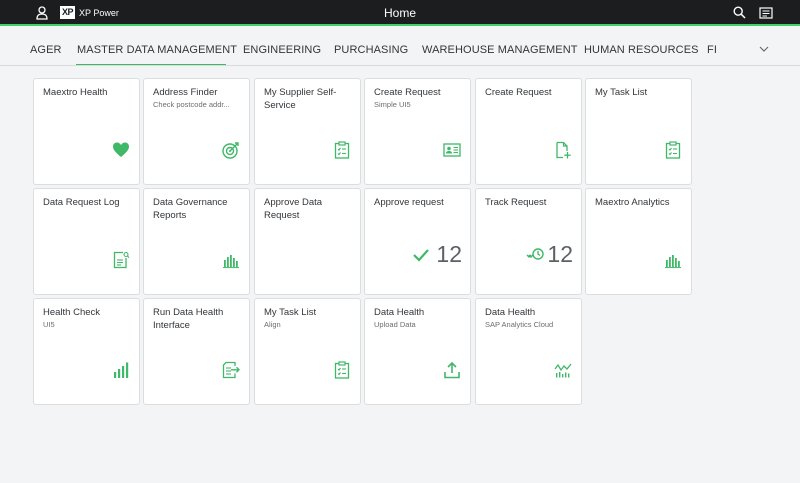 The width and height of the screenshot is (800, 483). I want to click on tab-human-resources: HUMAN RESOURCES, so click(641, 50).